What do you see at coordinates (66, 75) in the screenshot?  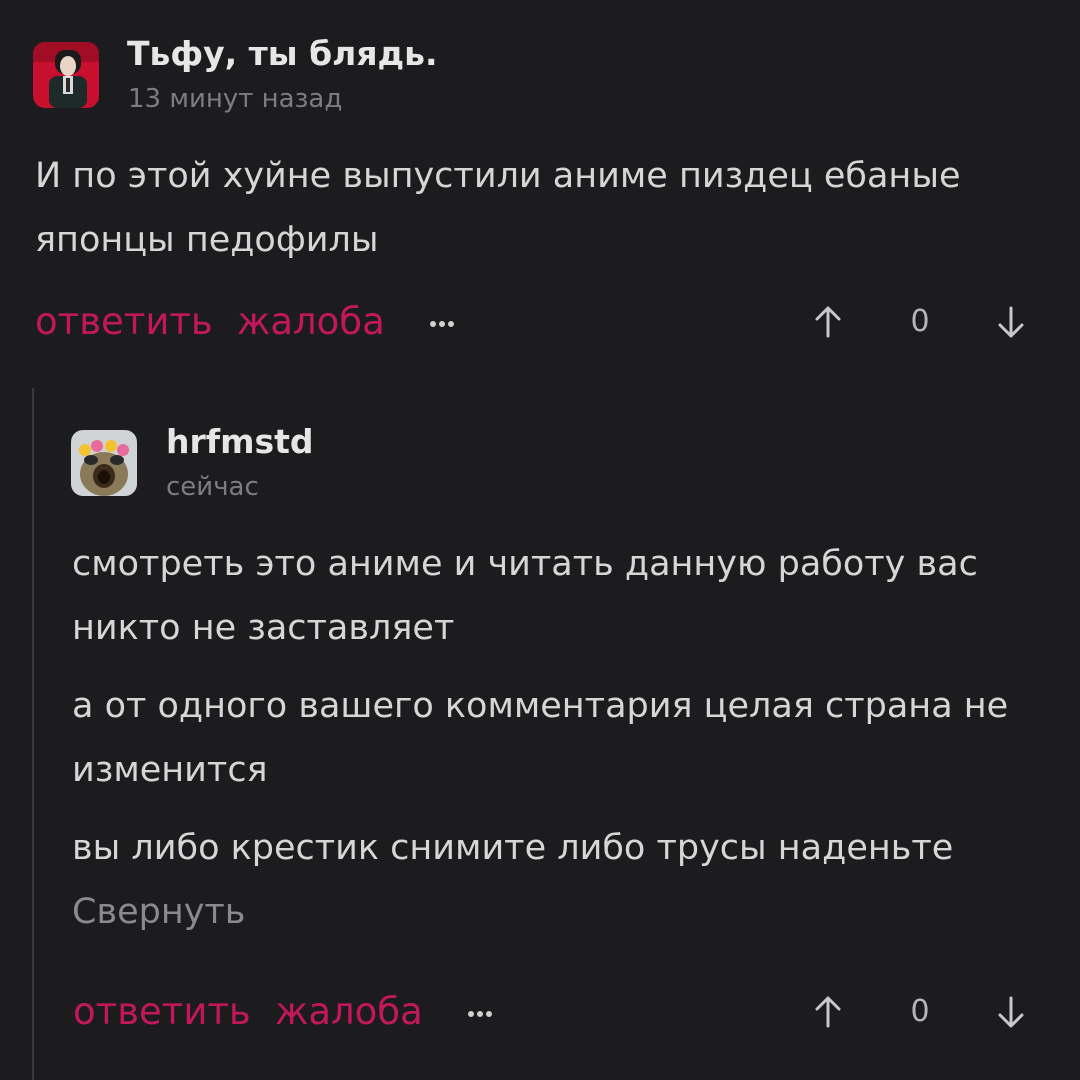 I see `user-avatar-icon` at bounding box center [66, 75].